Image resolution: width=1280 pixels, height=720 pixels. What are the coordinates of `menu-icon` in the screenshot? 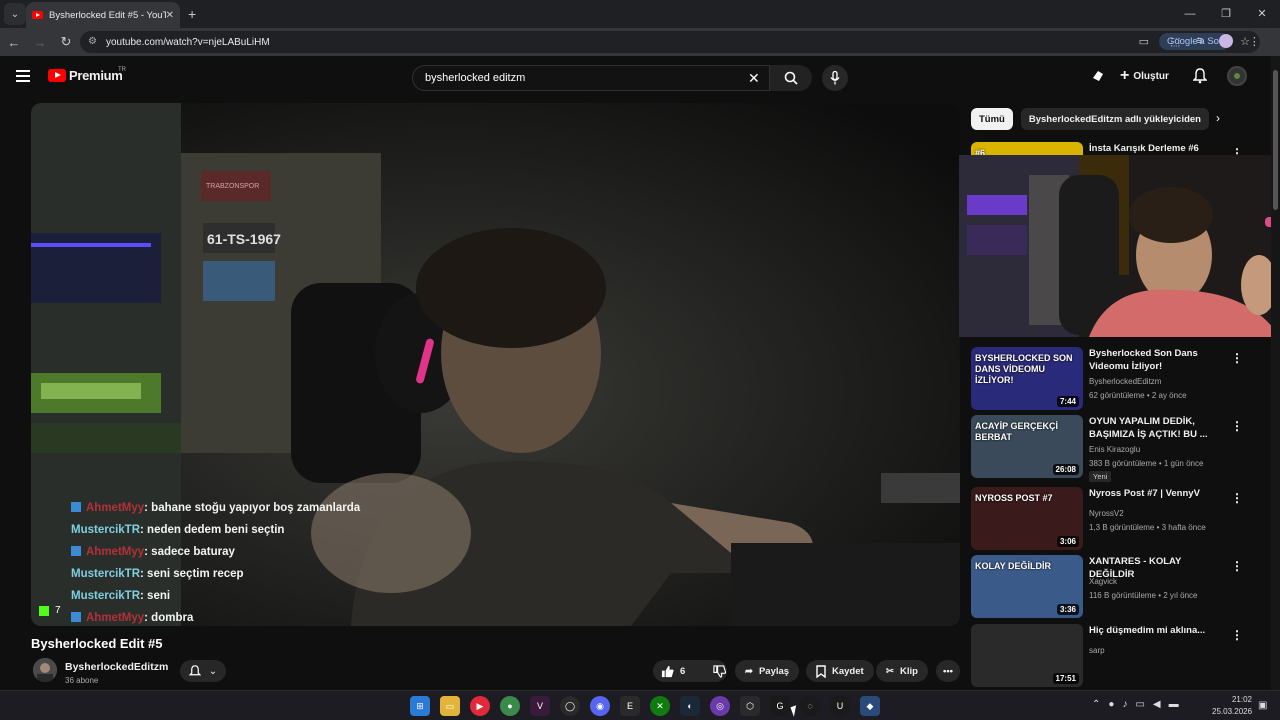 It's located at (23, 76).